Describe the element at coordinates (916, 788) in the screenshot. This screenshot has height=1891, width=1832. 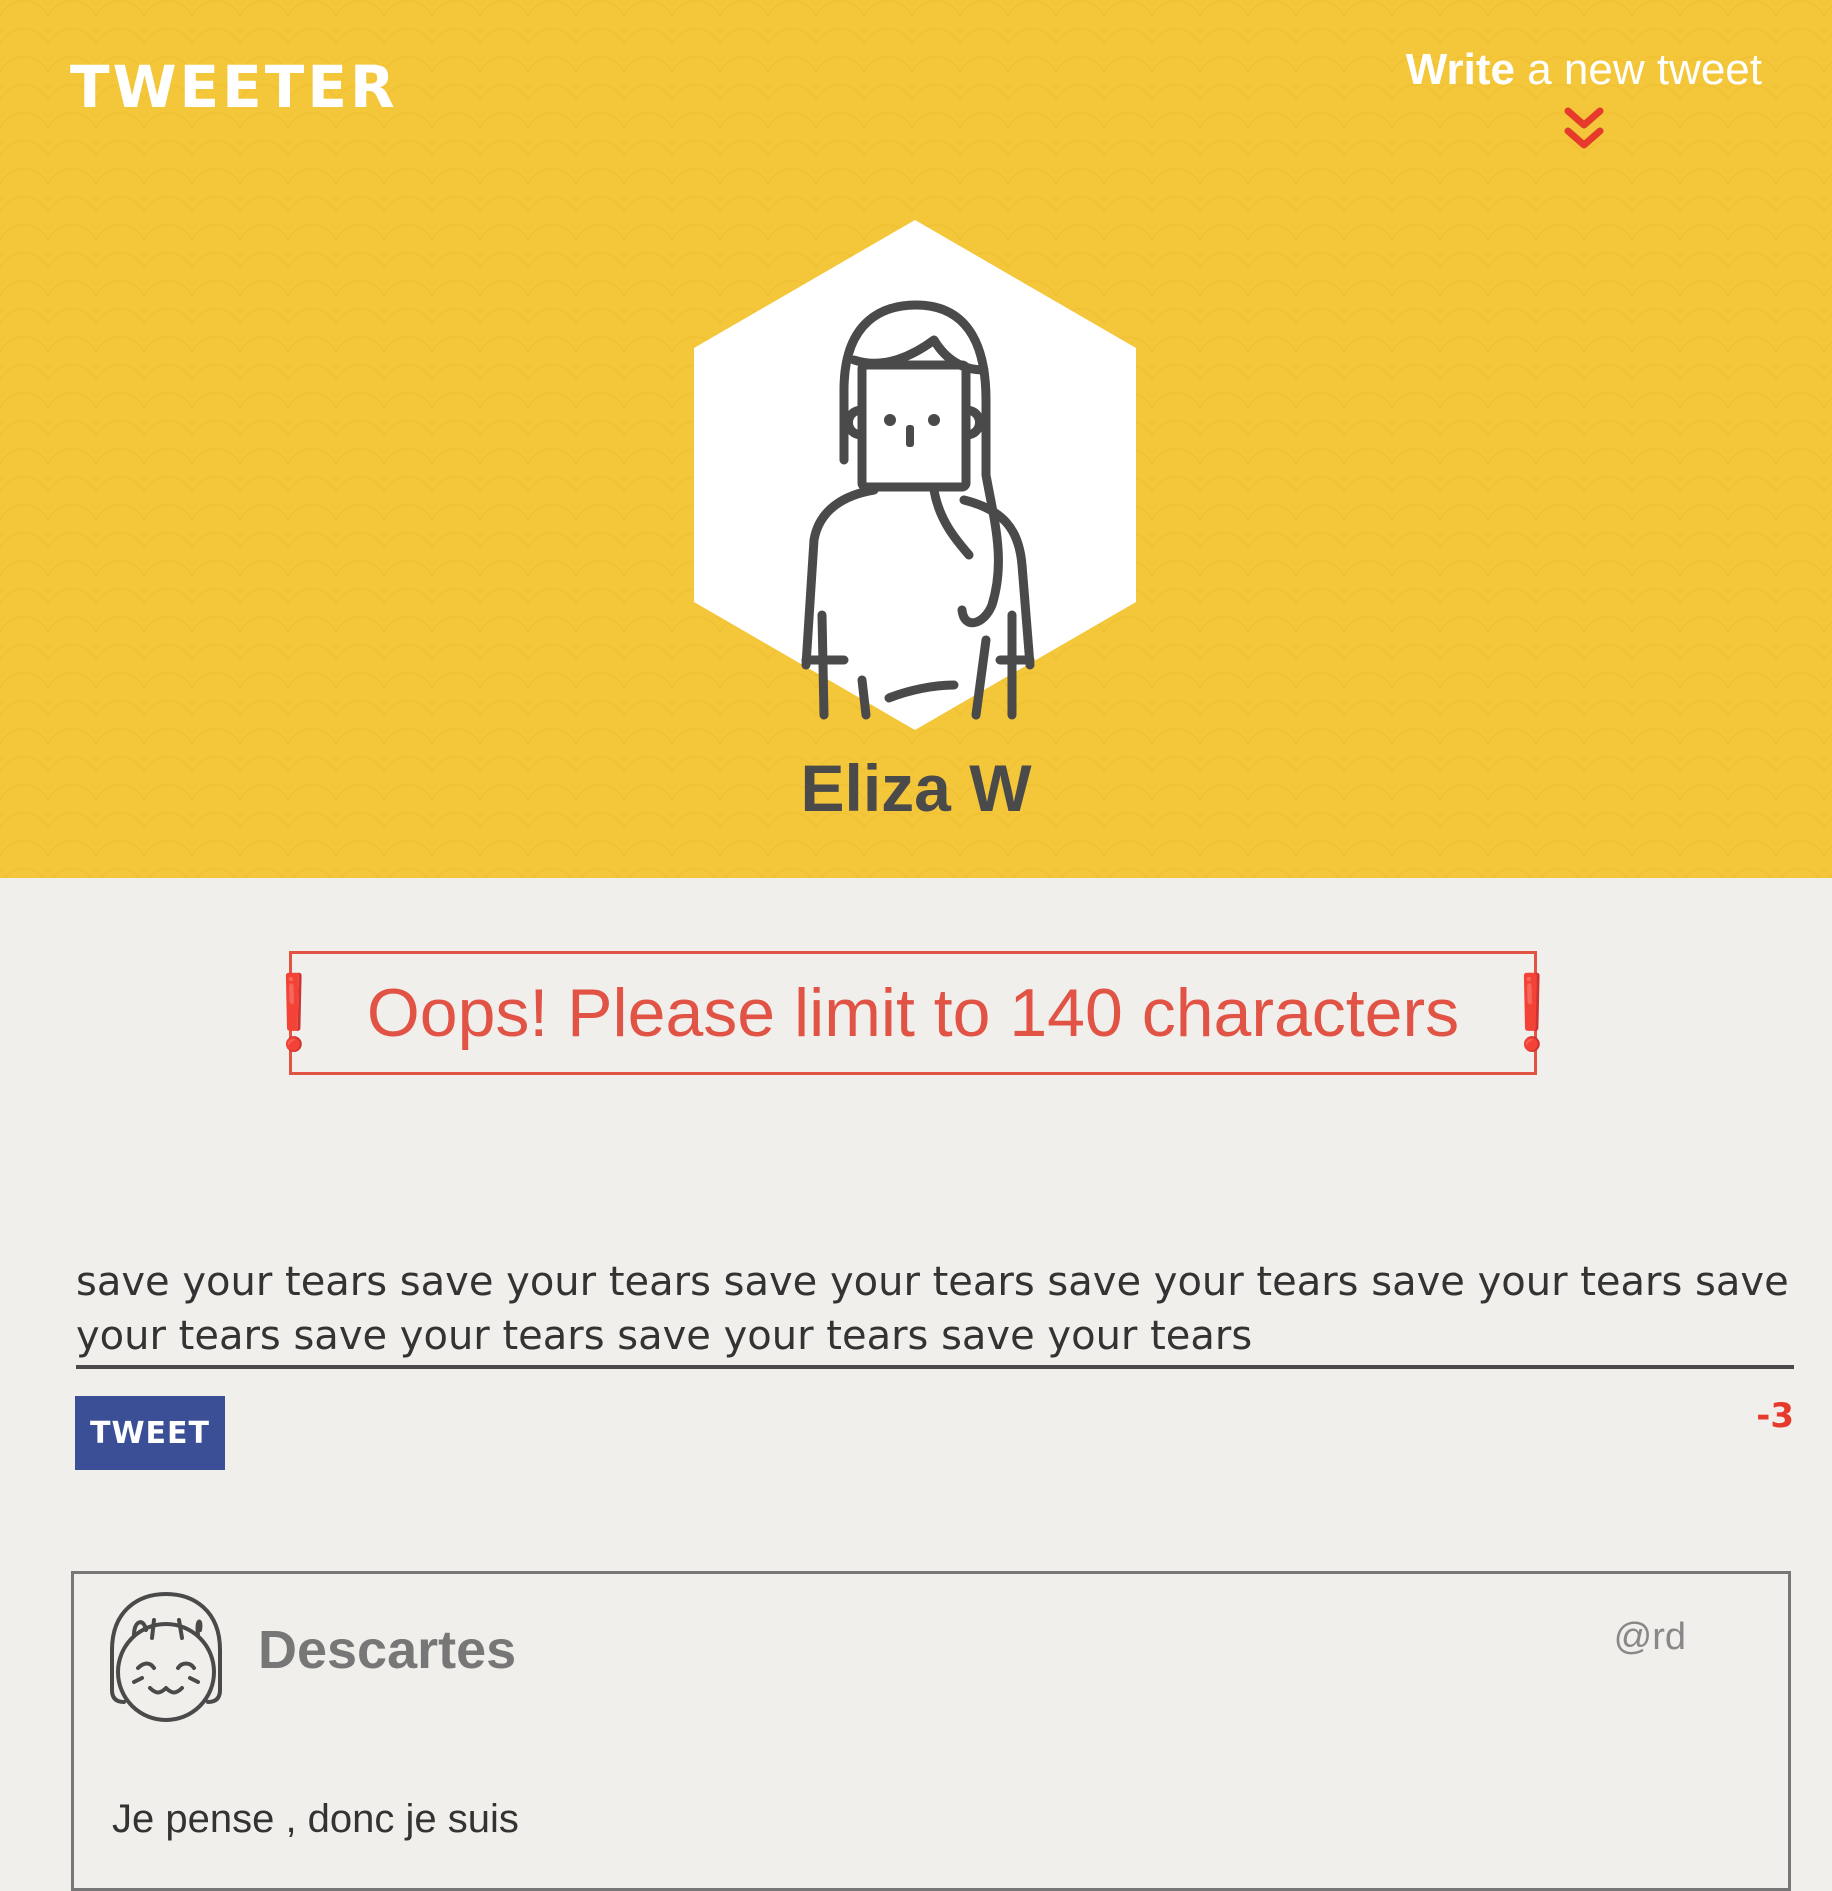
I see `profile-name: Eliza W` at that location.